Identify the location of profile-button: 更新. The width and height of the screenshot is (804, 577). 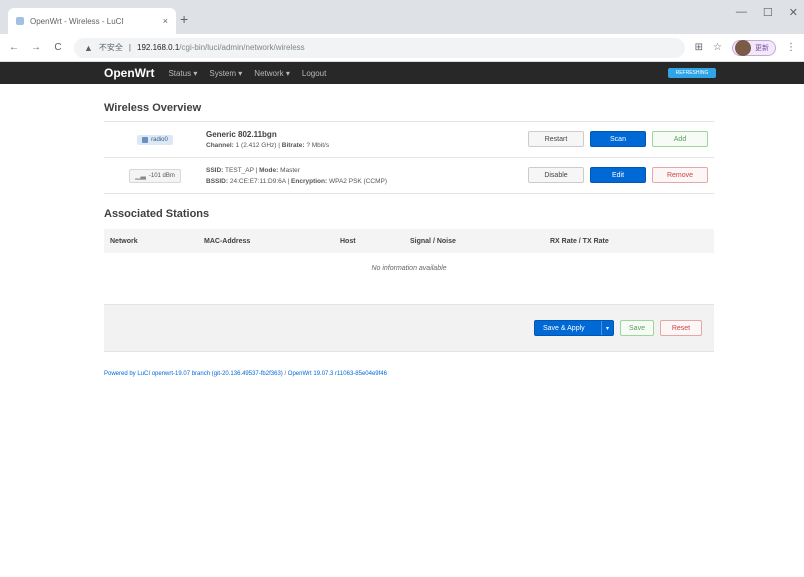
(754, 47).